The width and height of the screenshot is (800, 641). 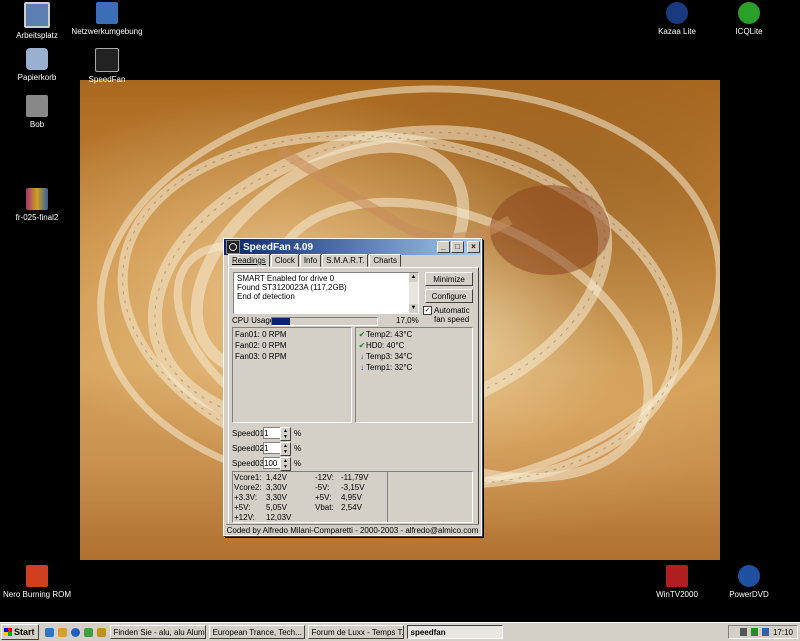 I want to click on powerdvd-icon, so click(x=749, y=576).